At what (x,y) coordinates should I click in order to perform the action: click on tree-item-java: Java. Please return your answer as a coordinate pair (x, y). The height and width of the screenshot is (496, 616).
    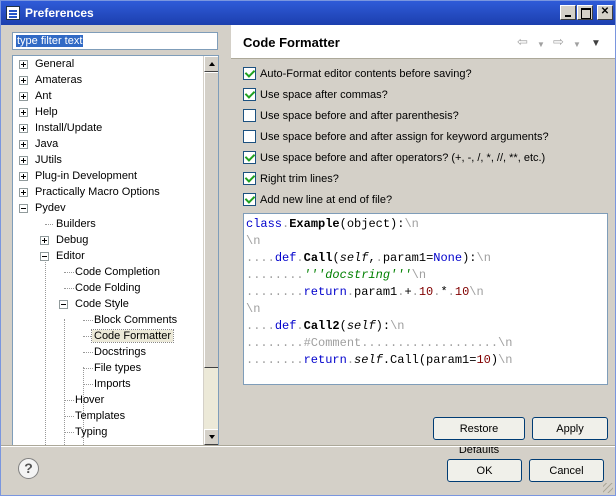
    Looking at the image, I should click on (39, 144).